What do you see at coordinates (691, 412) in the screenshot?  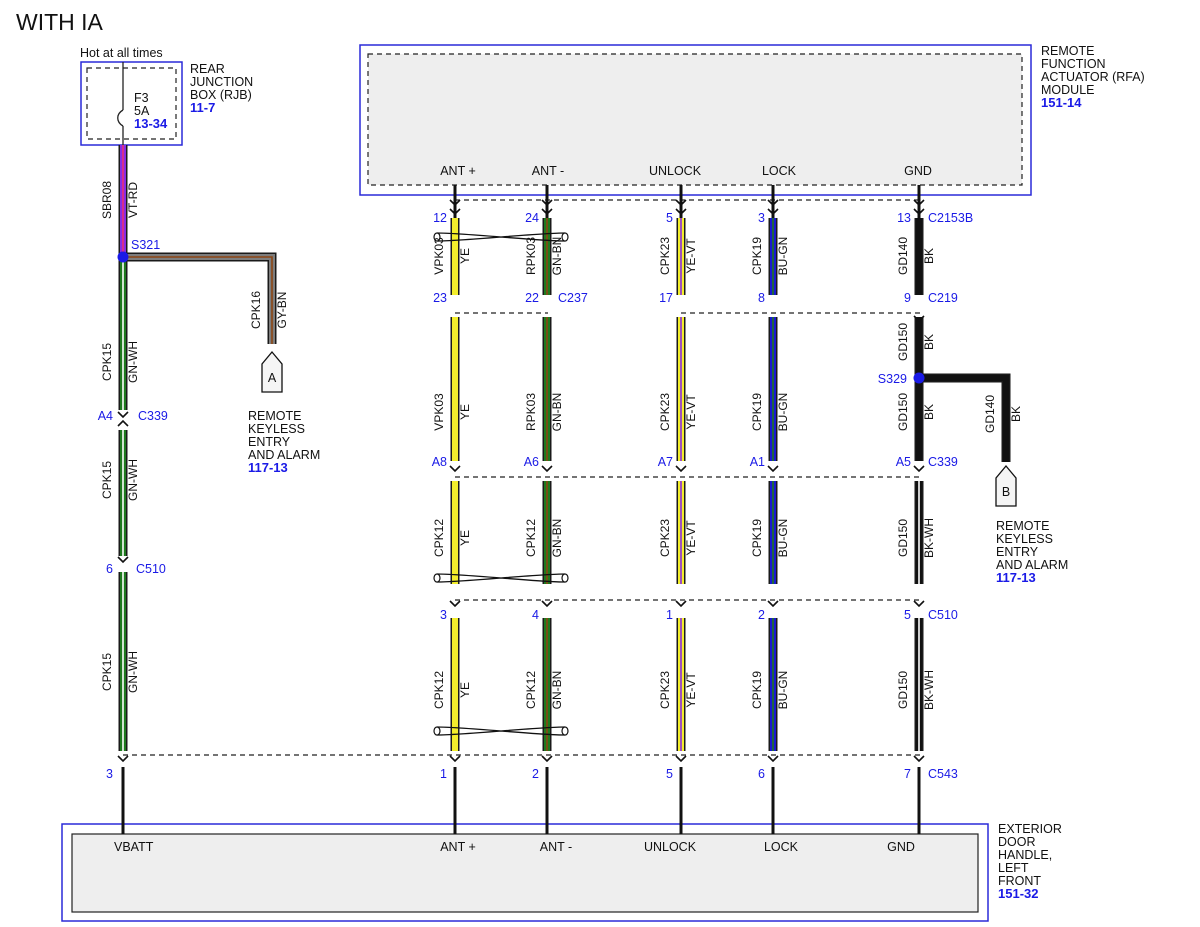 I see `unlock-seg2-color: YE-VT` at bounding box center [691, 412].